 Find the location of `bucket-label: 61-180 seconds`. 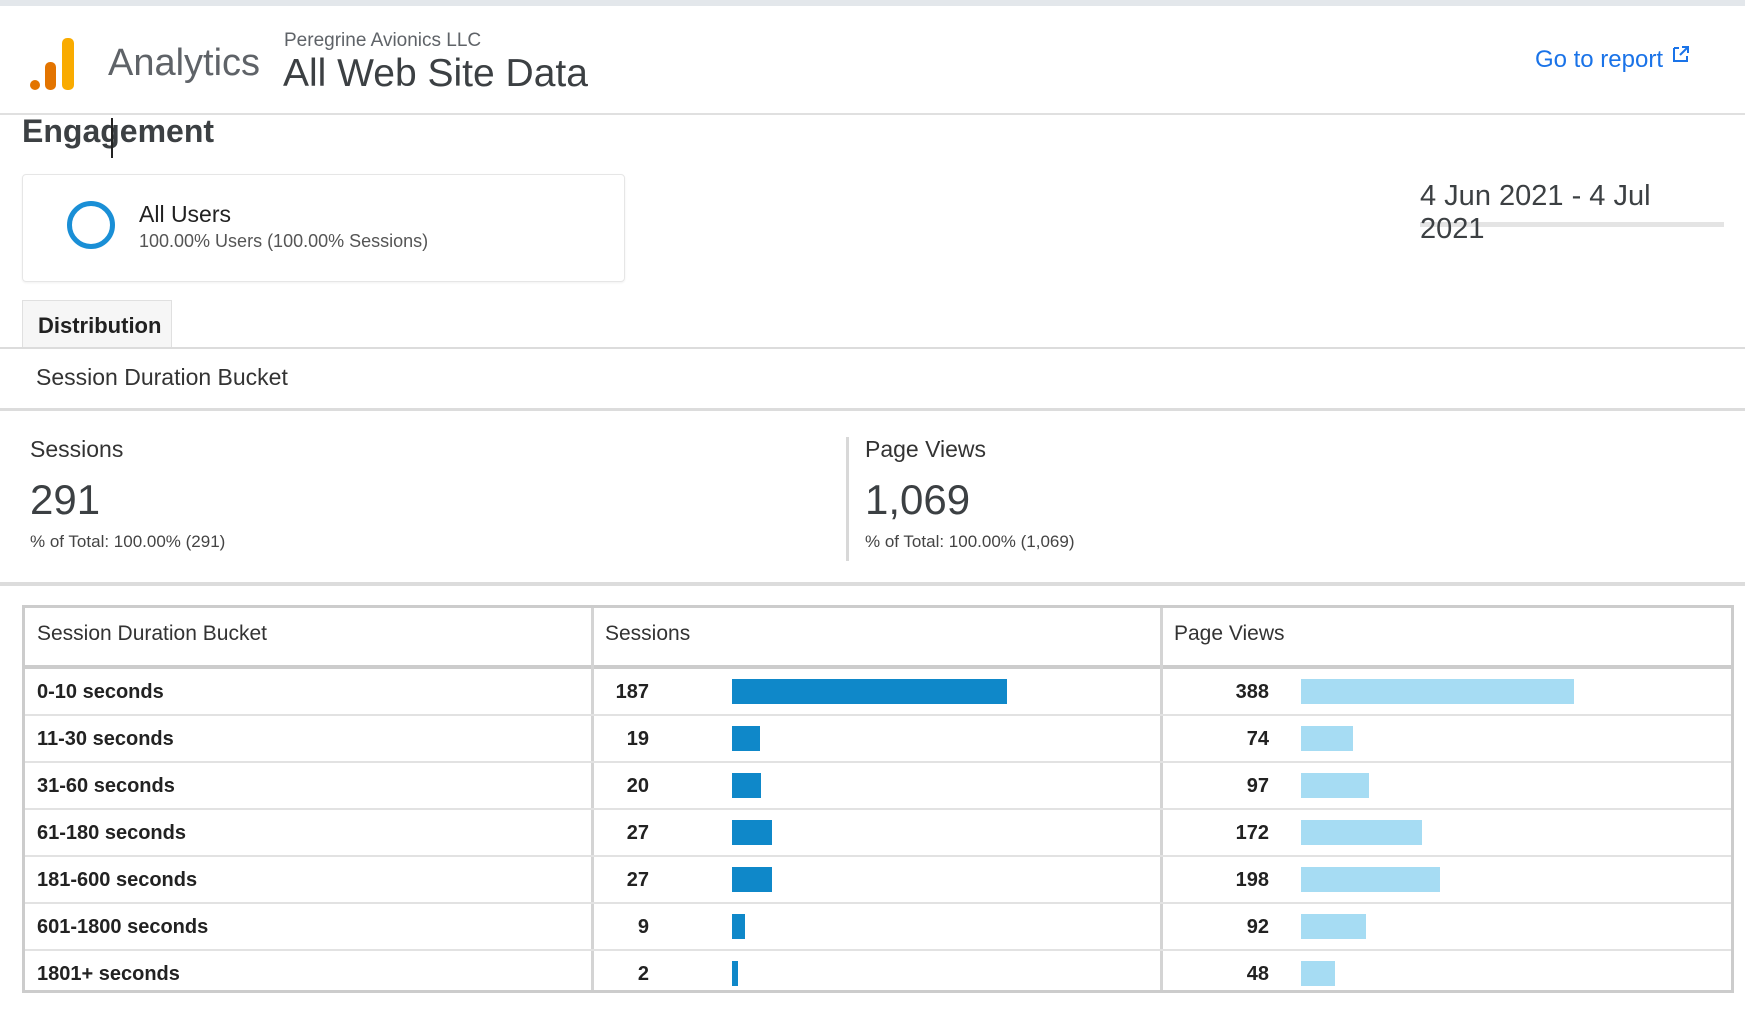

bucket-label: 61-180 seconds is located at coordinates (111, 833).